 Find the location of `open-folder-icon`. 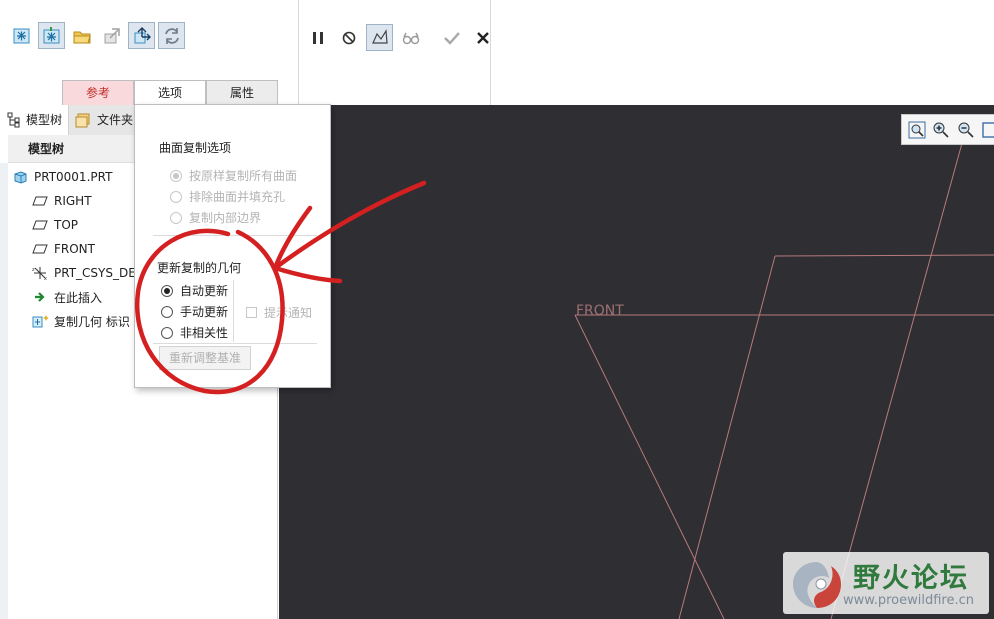

open-folder-icon is located at coordinates (82, 37).